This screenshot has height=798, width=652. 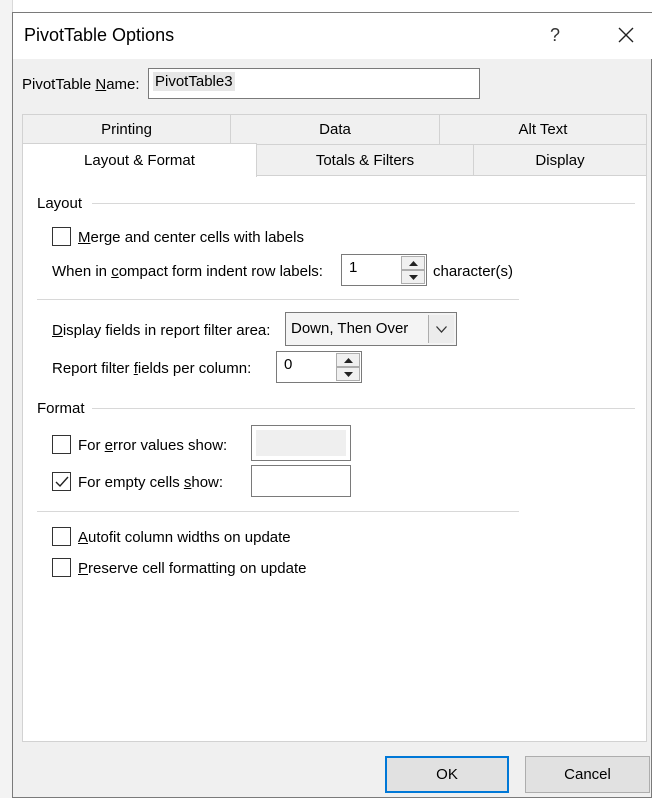 What do you see at coordinates (350, 328) in the screenshot?
I see `display-fields-value: Down, Then Over` at bounding box center [350, 328].